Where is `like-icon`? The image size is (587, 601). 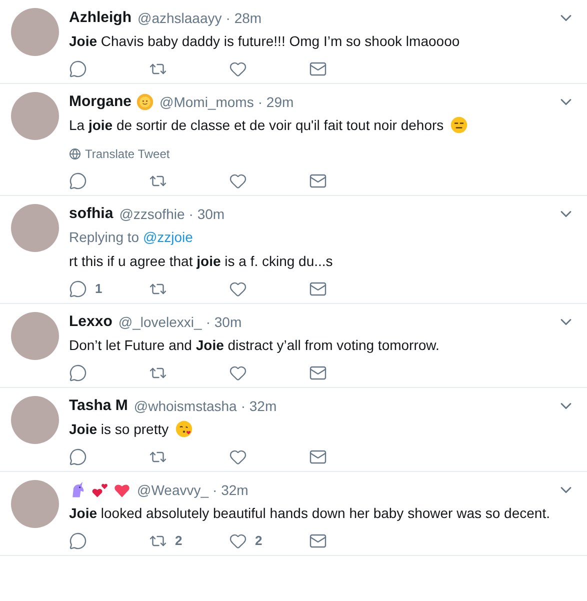 like-icon is located at coordinates (238, 541).